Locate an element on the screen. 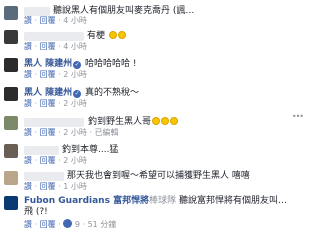 The image size is (320, 240). timestamp: 1 小時 is located at coordinates (75, 186).